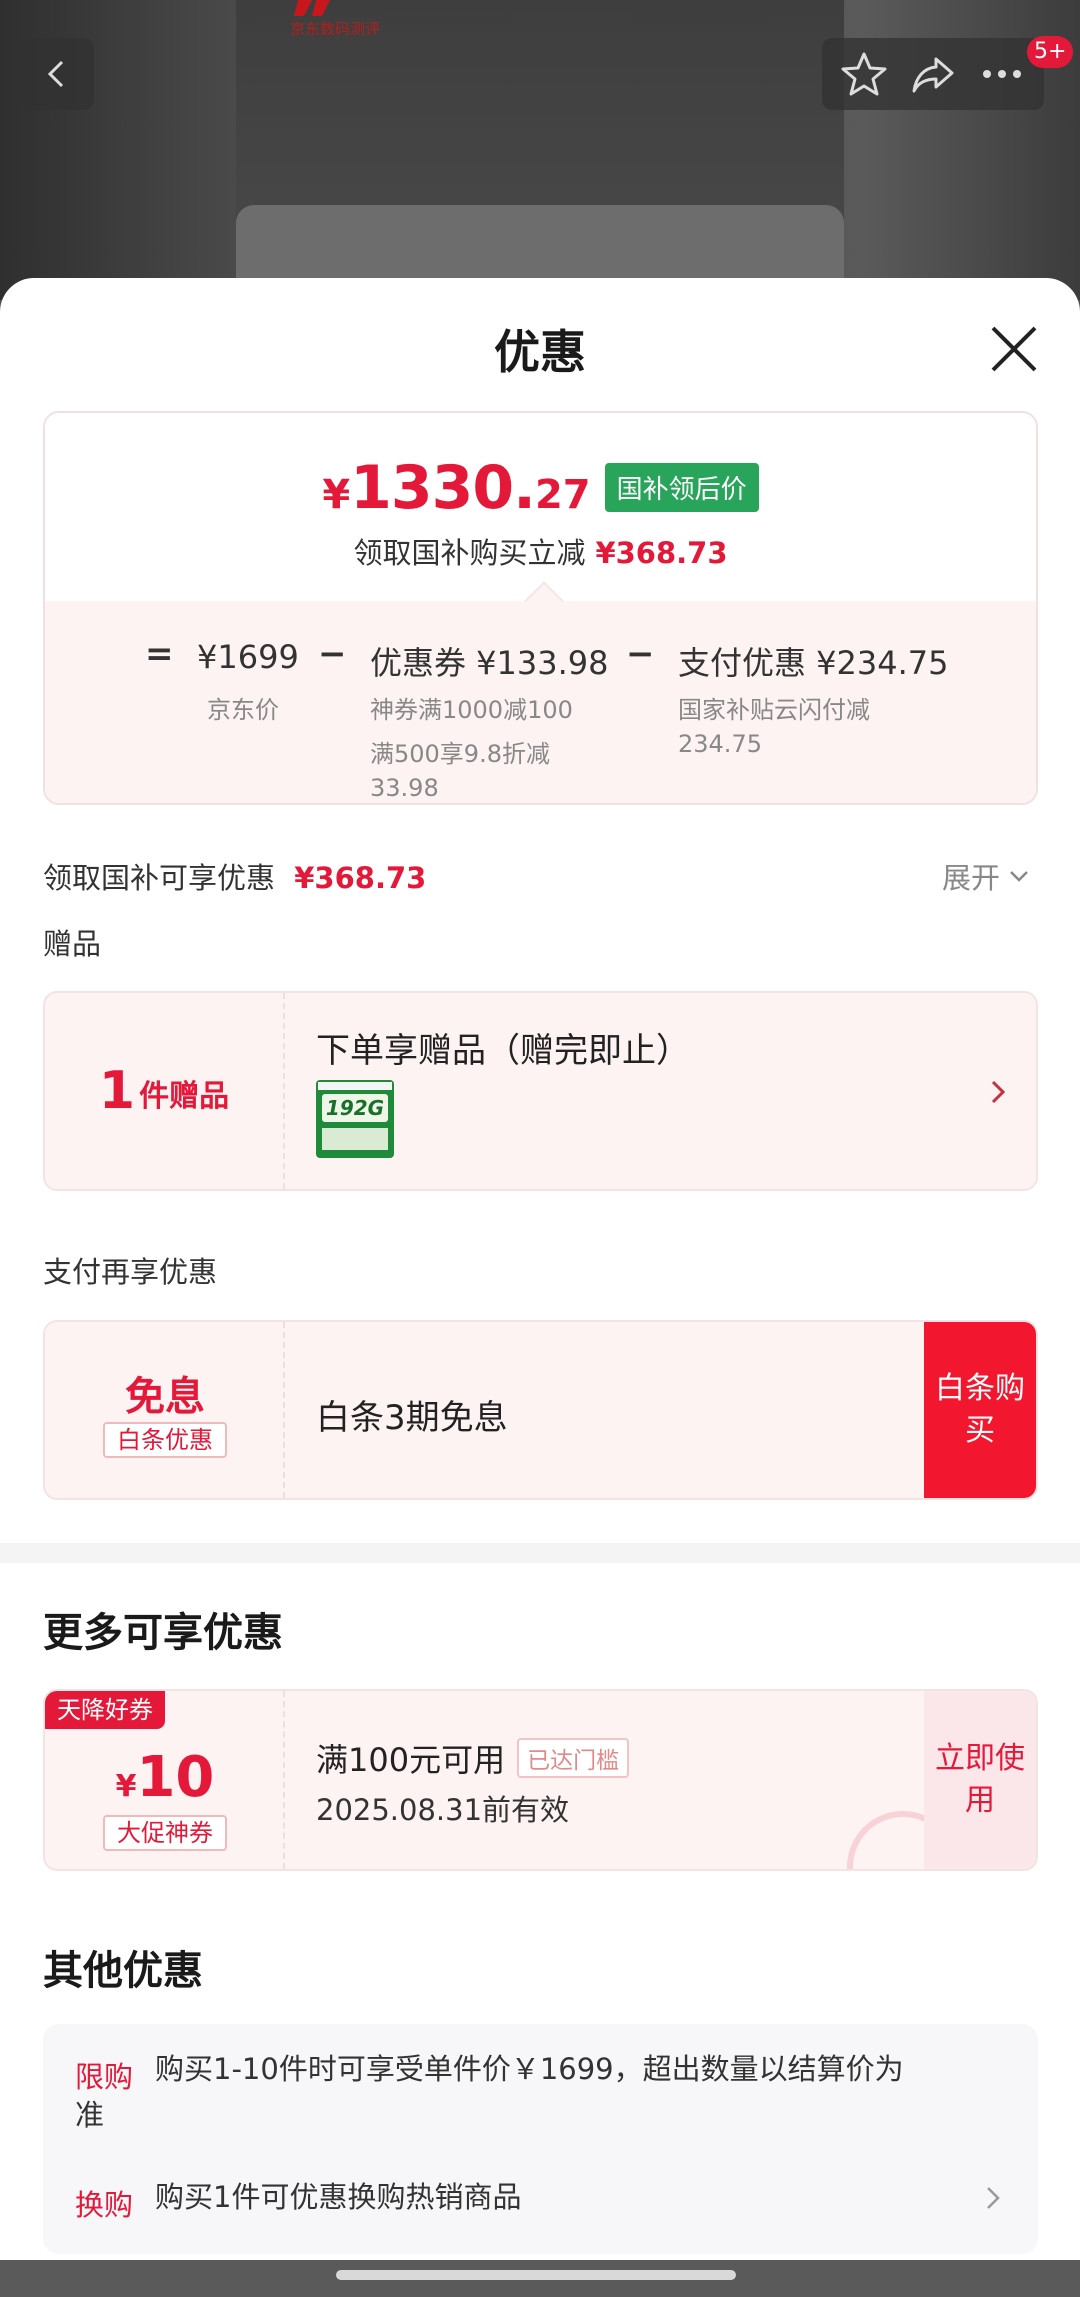 Image resolution: width=1080 pixels, height=2297 pixels. I want to click on pay-section-label: 支付再享优惠, so click(130, 1272).